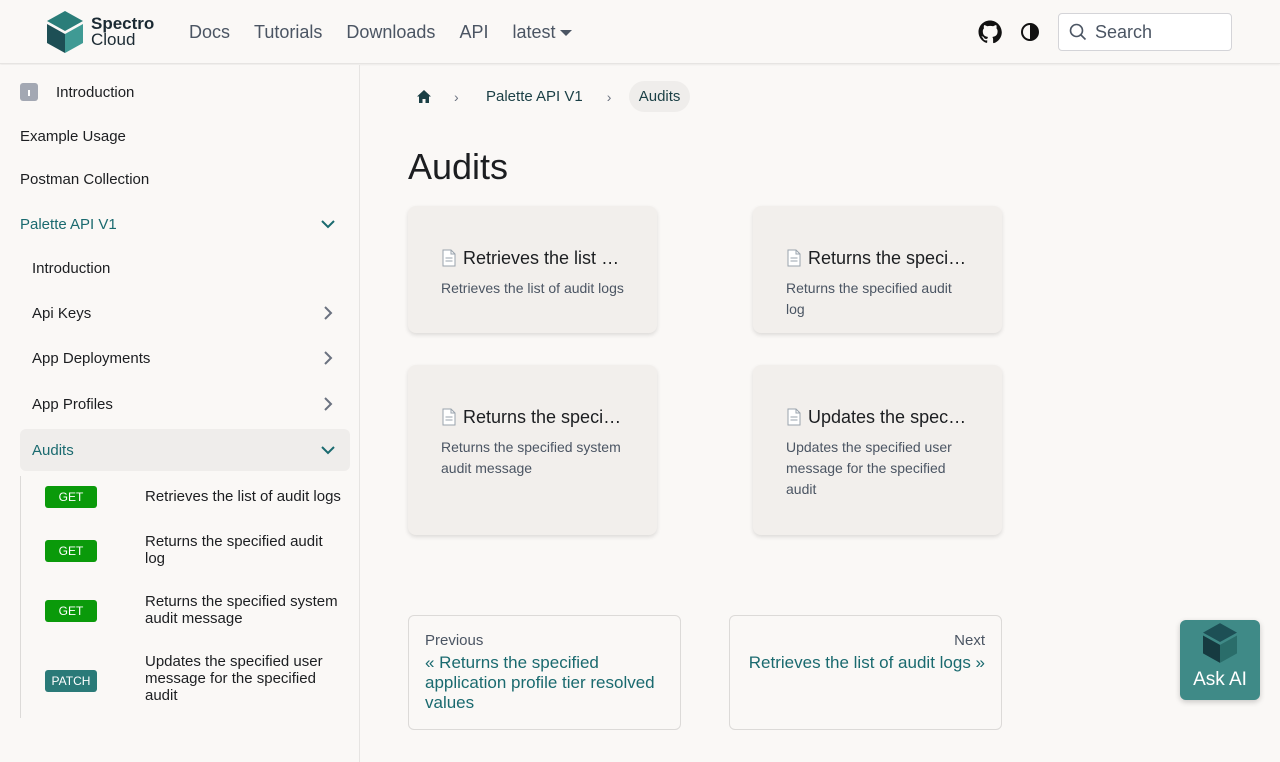 The image size is (1280, 762). I want to click on pagination-next: Next Retrieves the list of audit logs », so click(865, 672).